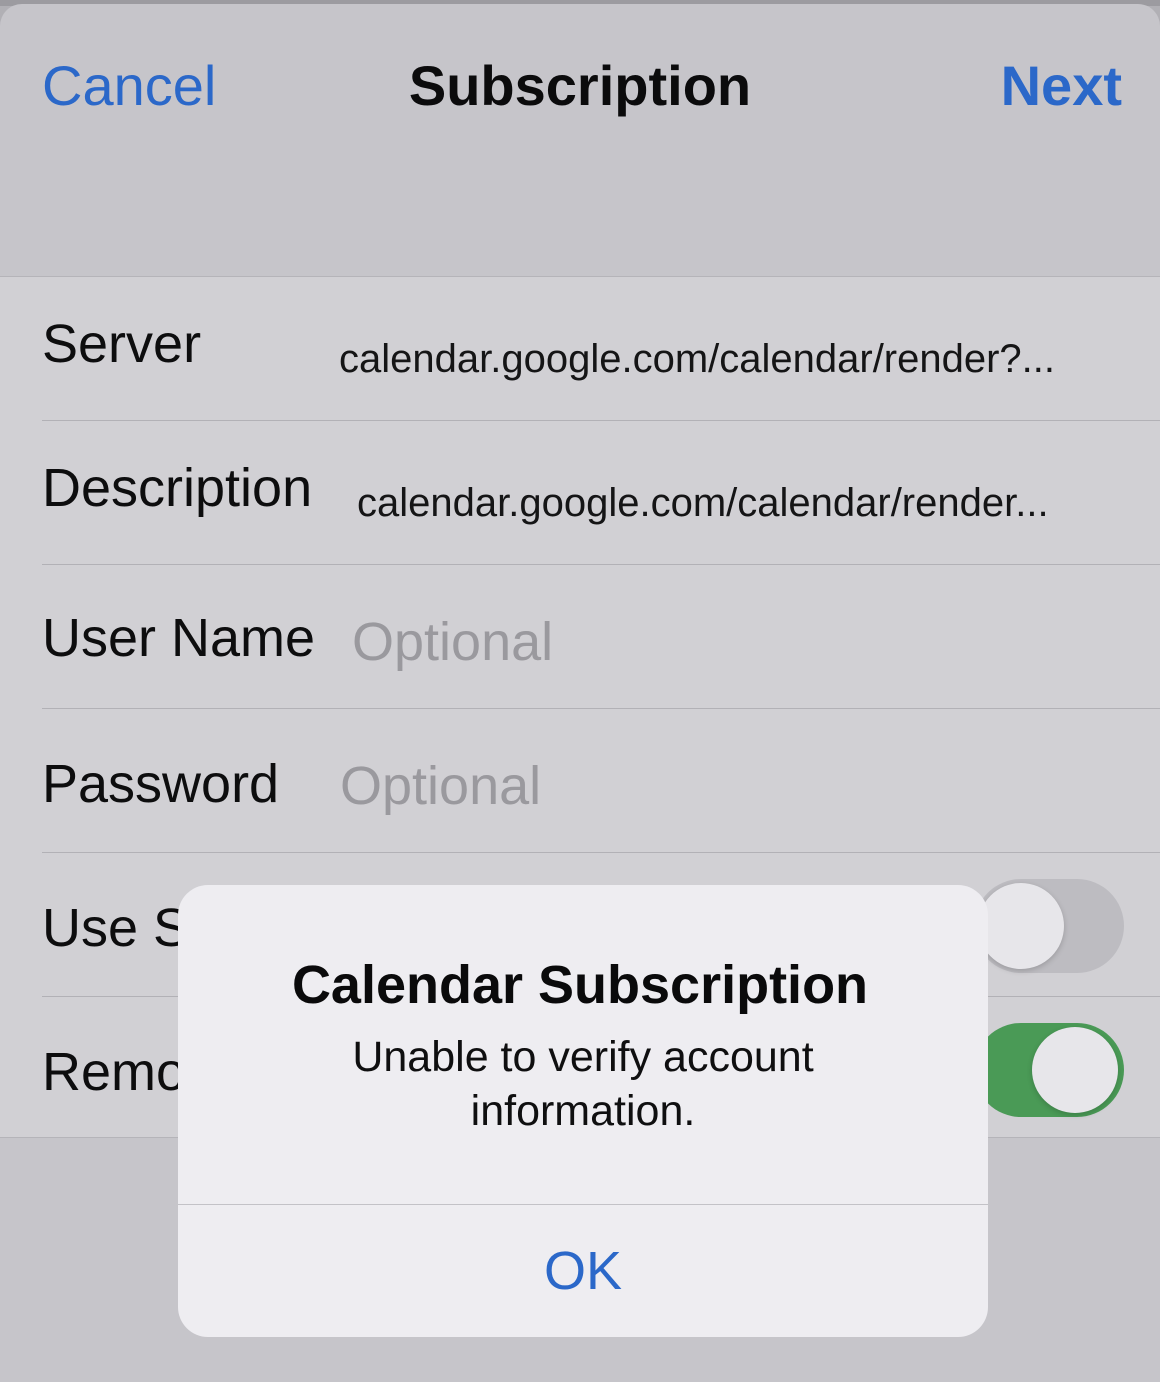  Describe the element at coordinates (161, 784) in the screenshot. I see `password-label: Password` at that location.